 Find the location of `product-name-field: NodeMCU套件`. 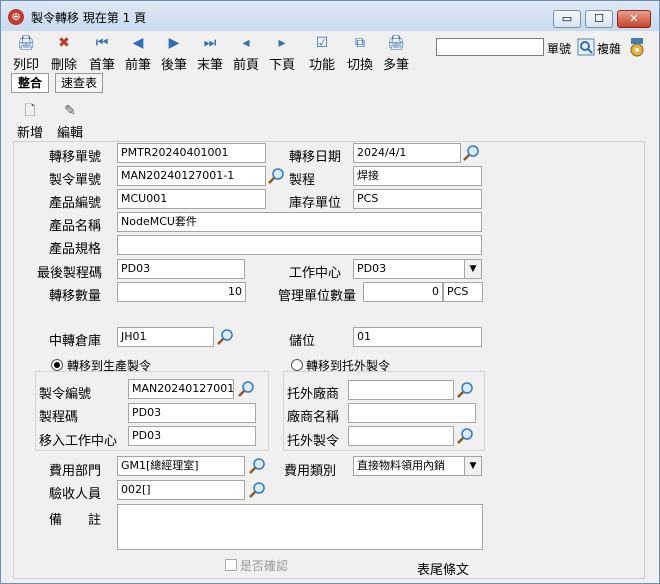

product-name-field: NodeMCU套件 is located at coordinates (299, 222).